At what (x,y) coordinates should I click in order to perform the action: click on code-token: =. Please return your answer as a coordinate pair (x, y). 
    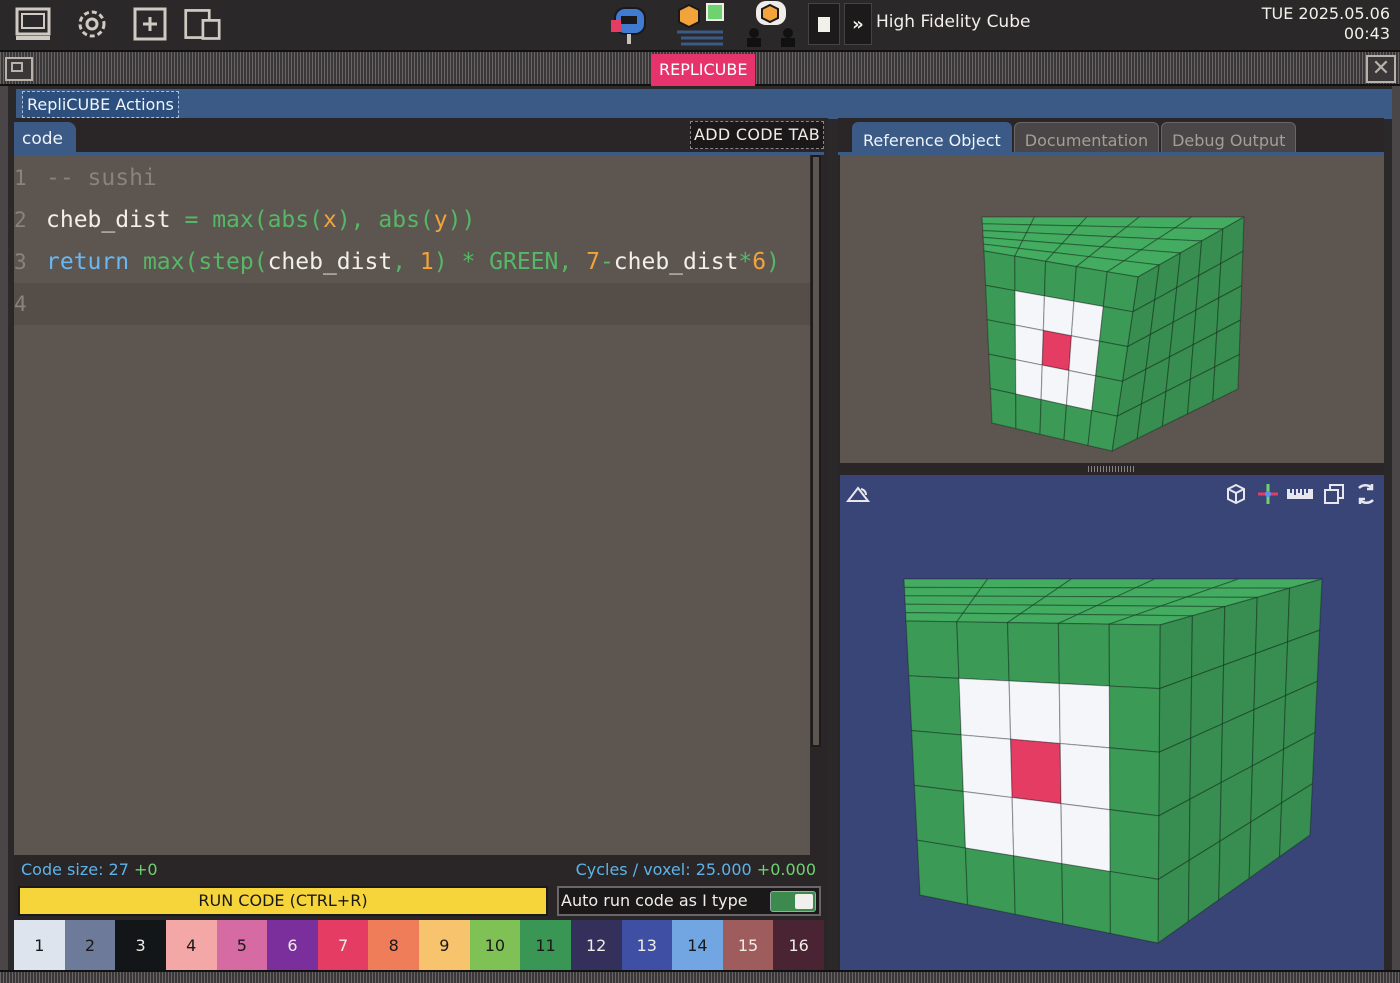
    Looking at the image, I should click on (198, 220).